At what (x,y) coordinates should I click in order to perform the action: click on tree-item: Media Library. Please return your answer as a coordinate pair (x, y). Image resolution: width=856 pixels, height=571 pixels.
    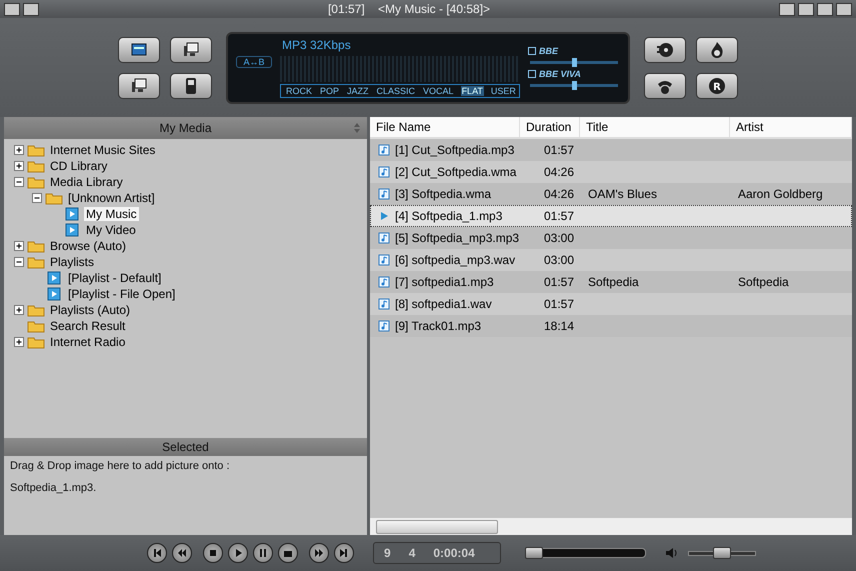
    Looking at the image, I should click on (86, 182).